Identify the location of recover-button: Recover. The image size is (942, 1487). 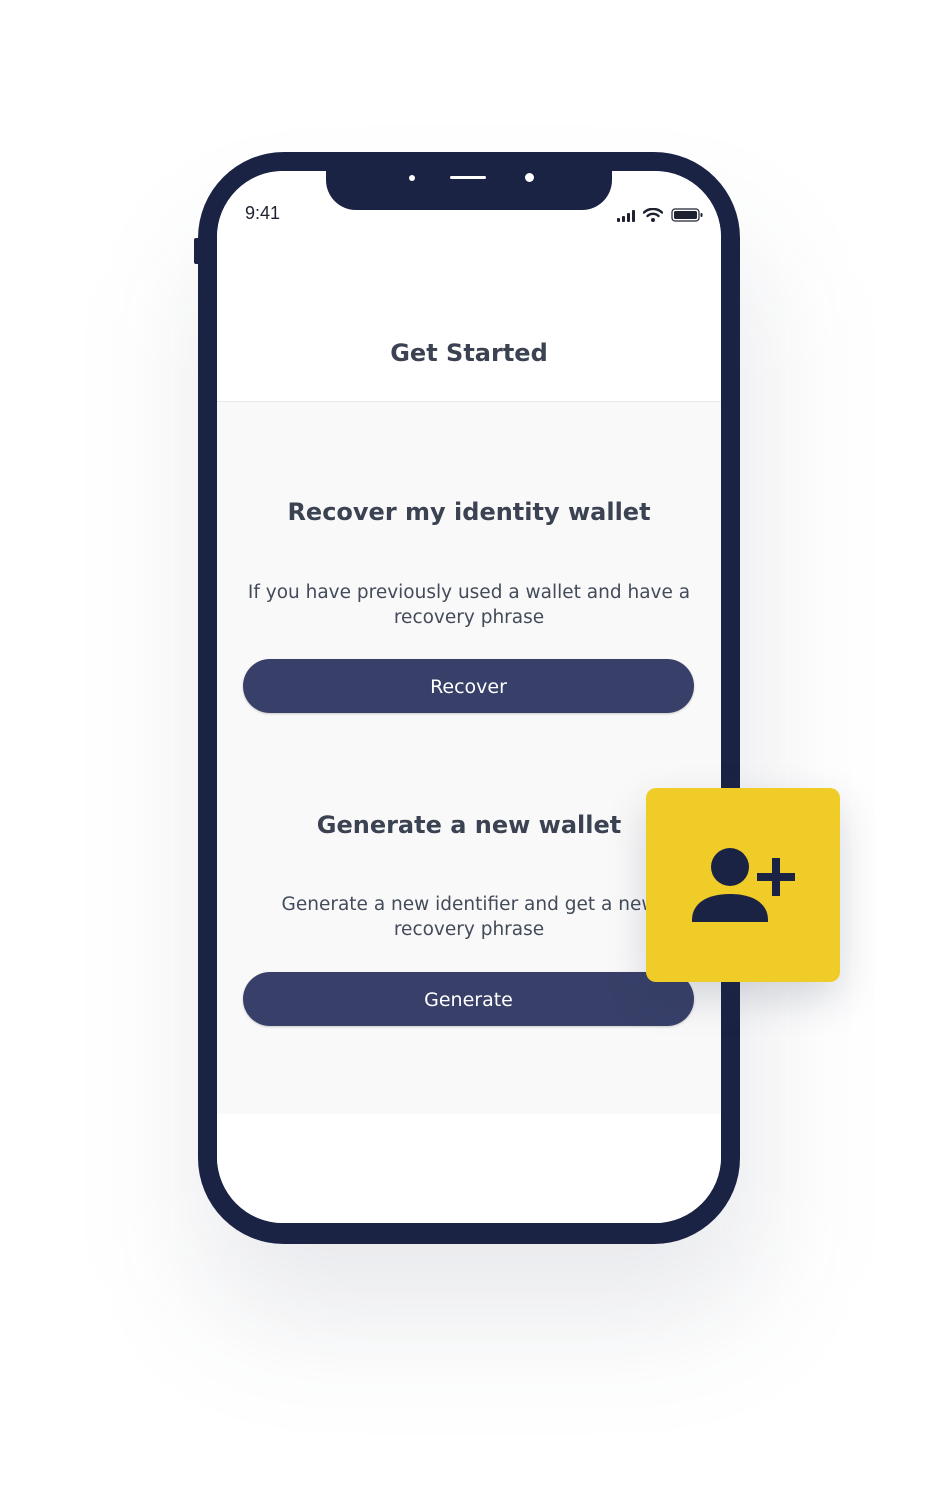
(468, 686).